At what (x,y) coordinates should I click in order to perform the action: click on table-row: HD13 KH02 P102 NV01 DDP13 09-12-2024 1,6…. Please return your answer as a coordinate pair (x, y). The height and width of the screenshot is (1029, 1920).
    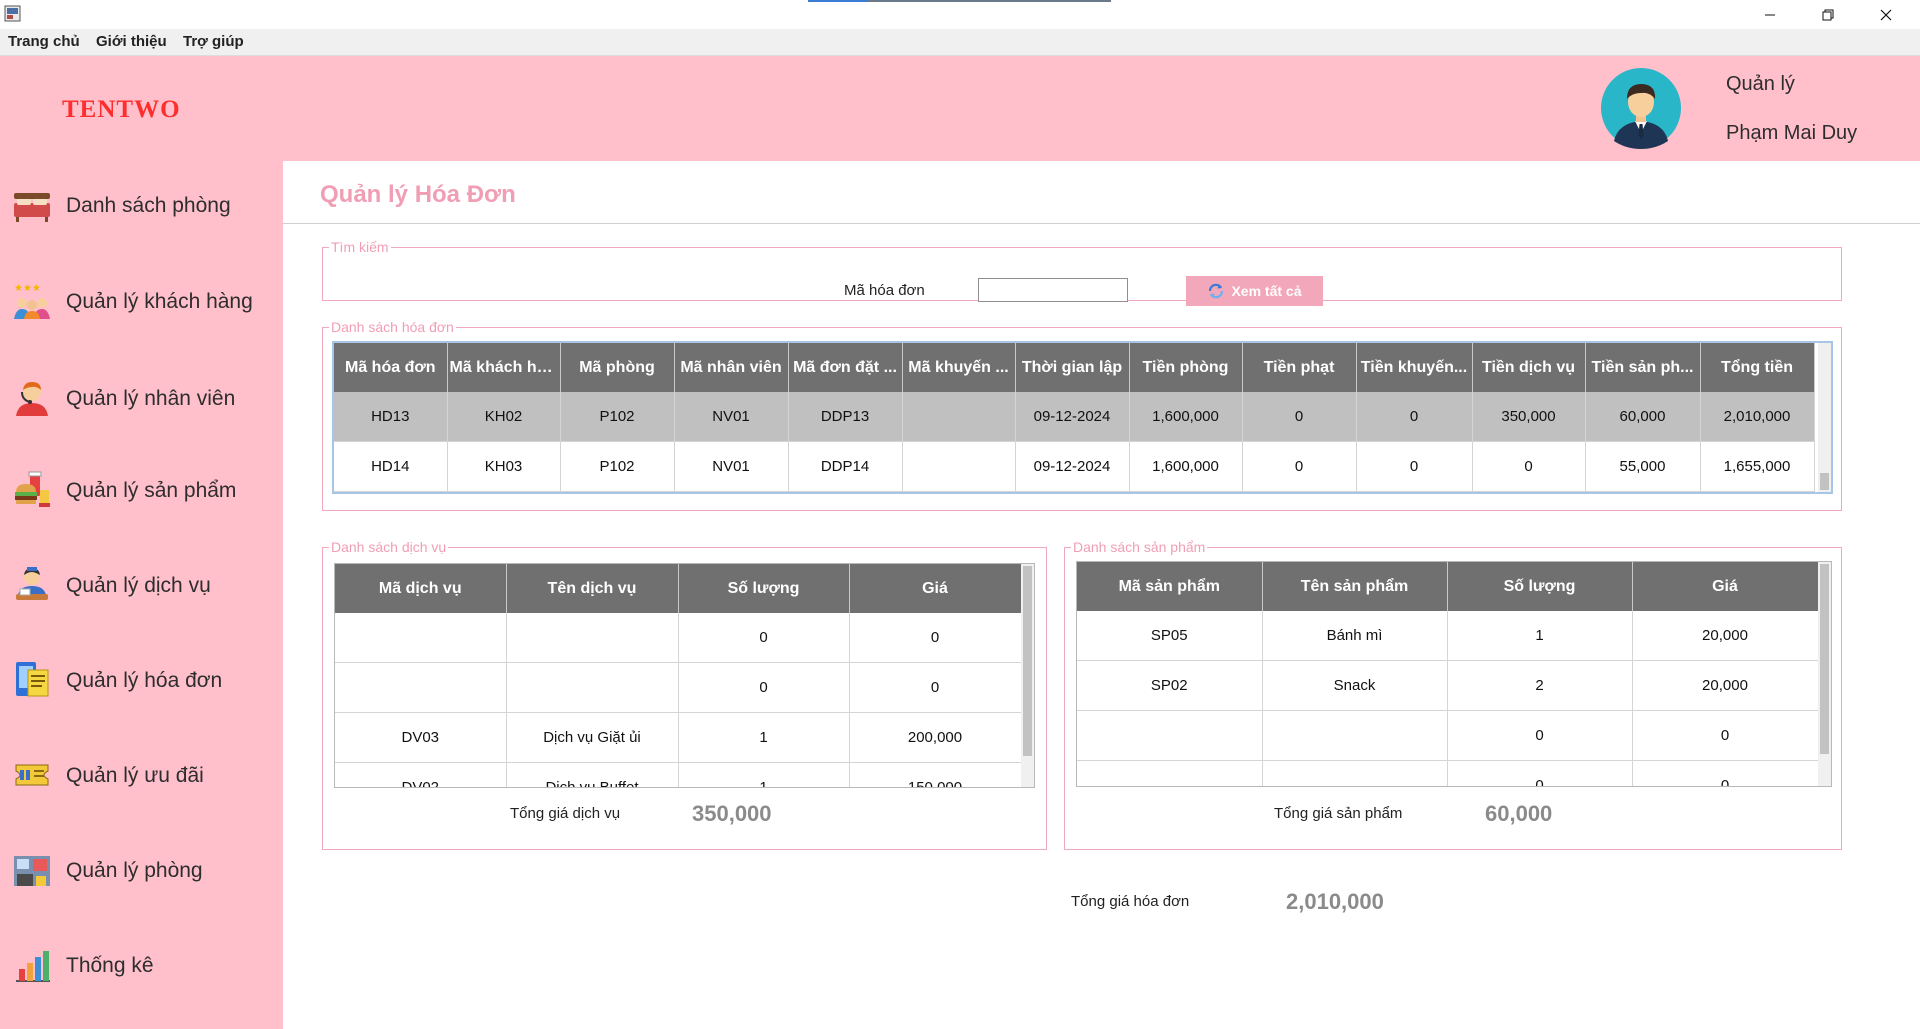
    Looking at the image, I should click on (1074, 417).